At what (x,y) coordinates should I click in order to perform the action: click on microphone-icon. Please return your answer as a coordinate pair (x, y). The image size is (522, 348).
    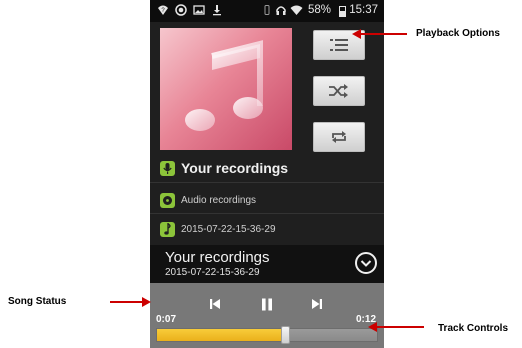
    Looking at the image, I should click on (167, 168).